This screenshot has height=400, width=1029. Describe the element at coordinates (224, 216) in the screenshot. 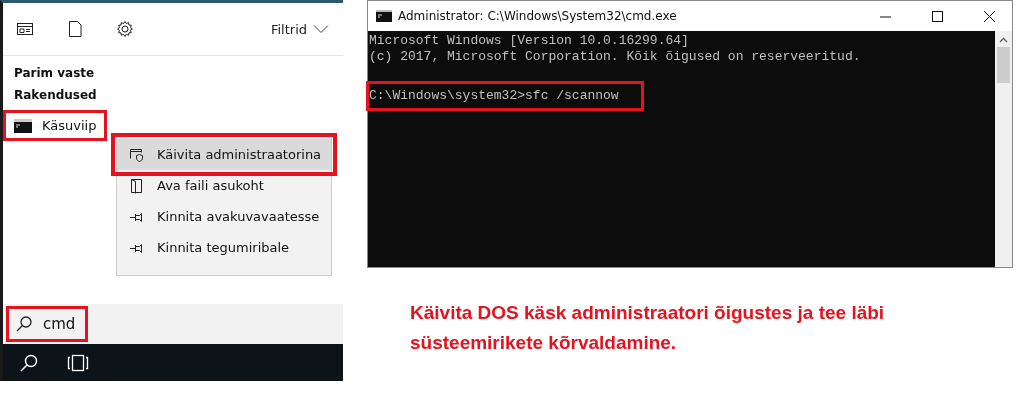

I see `menu-item: Kinnita avakuvavaatesse` at that location.